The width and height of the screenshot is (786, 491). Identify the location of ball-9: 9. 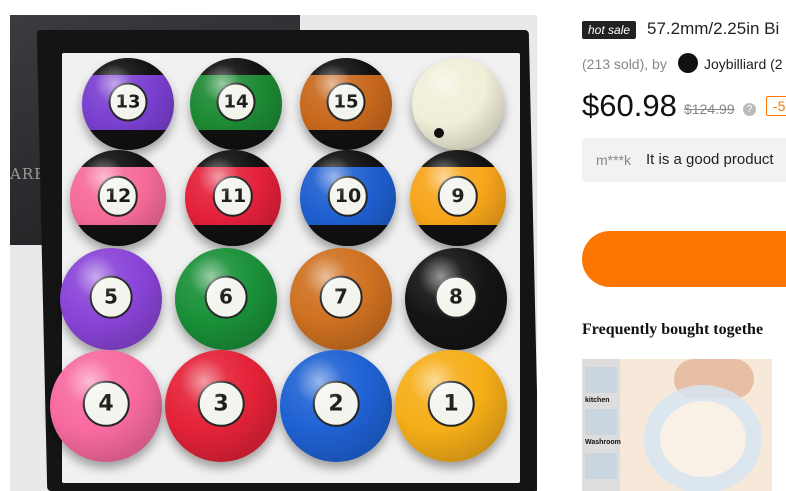
(458, 198).